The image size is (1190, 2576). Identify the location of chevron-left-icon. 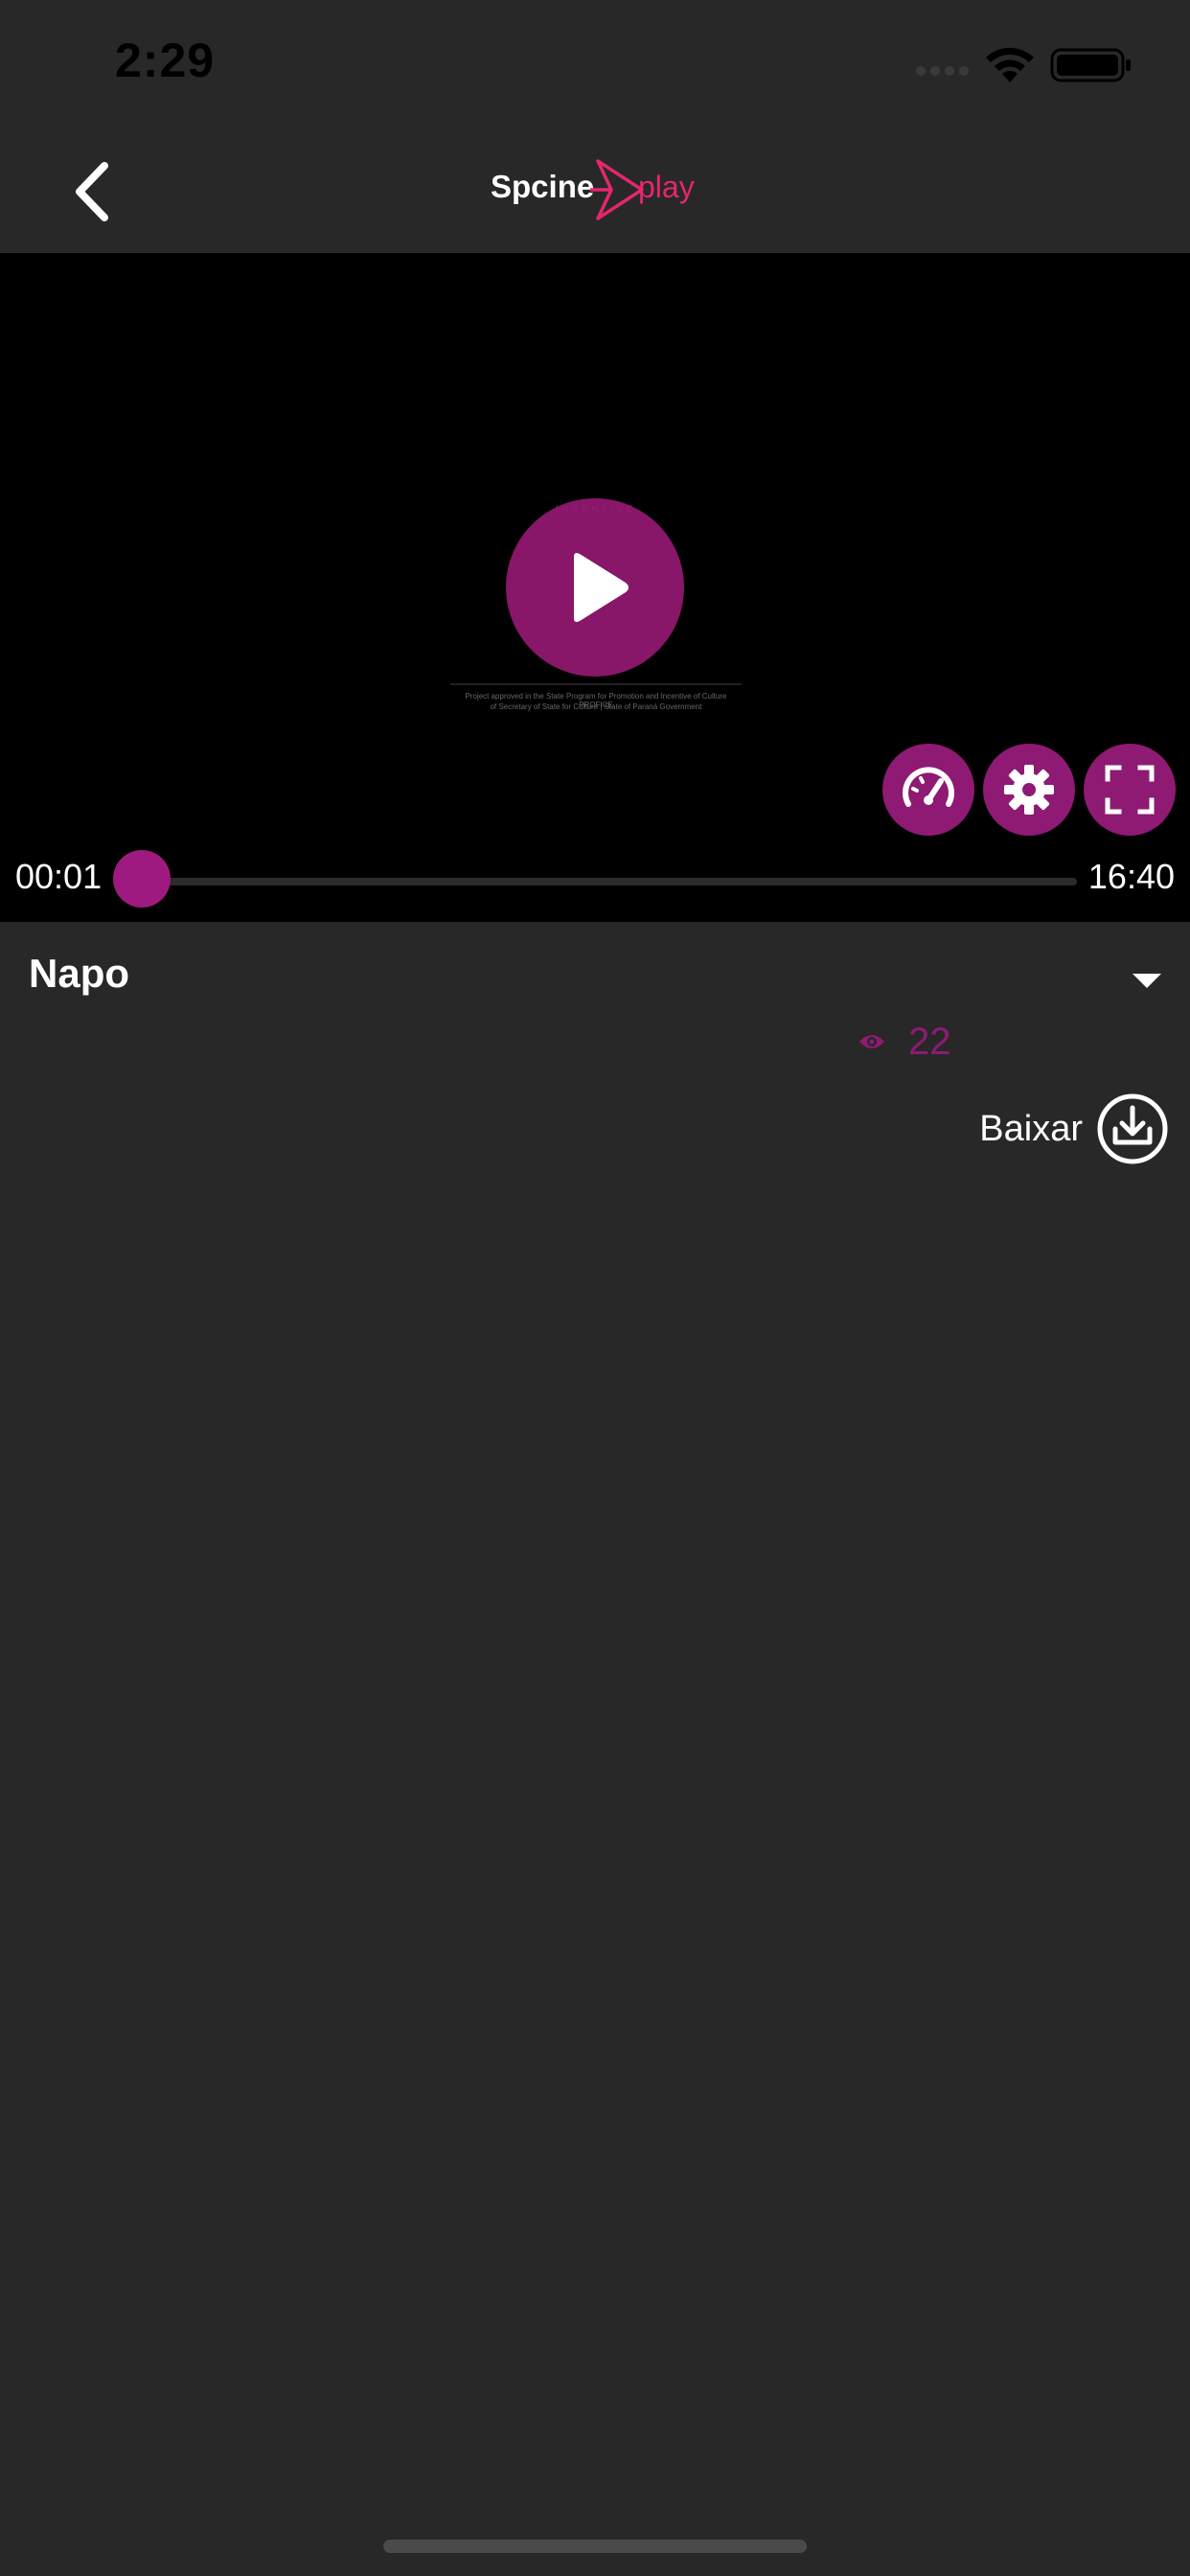
(92, 191).